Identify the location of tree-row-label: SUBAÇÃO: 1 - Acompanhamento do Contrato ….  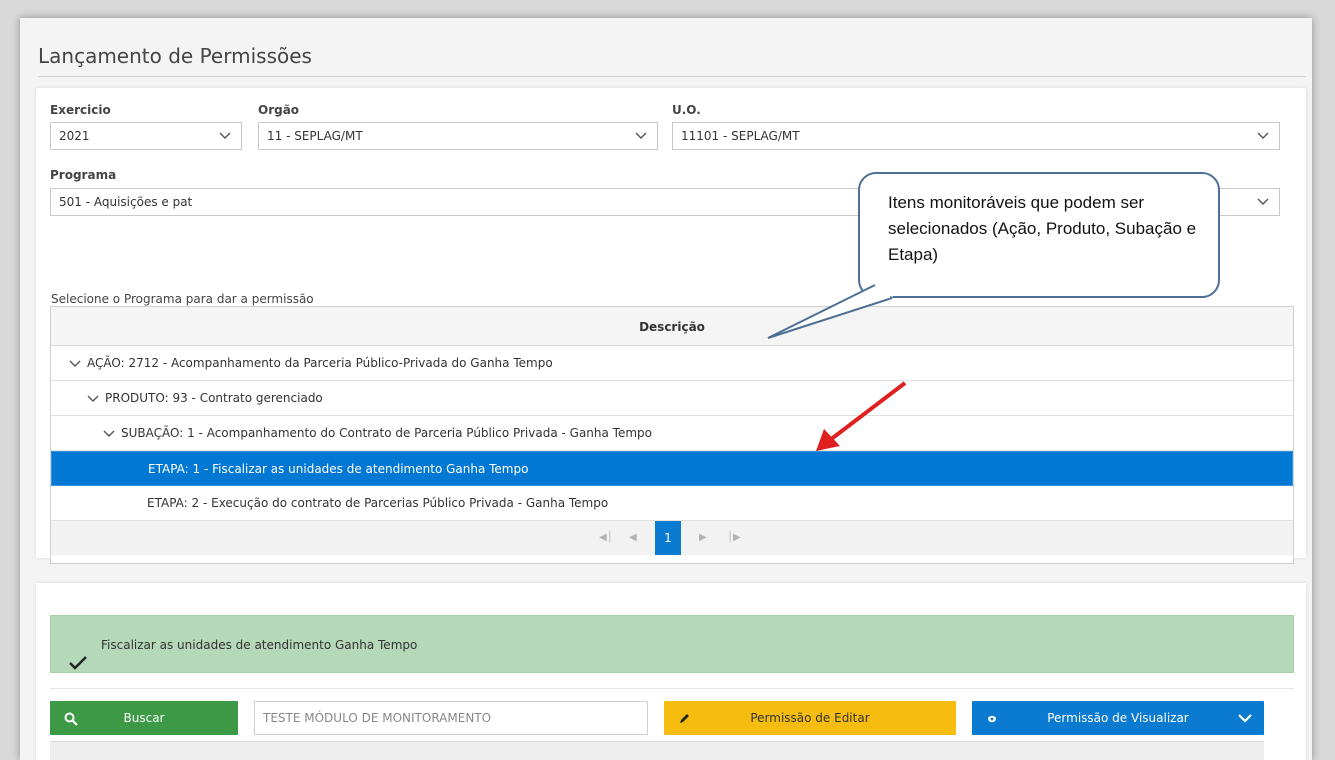
(386, 433).